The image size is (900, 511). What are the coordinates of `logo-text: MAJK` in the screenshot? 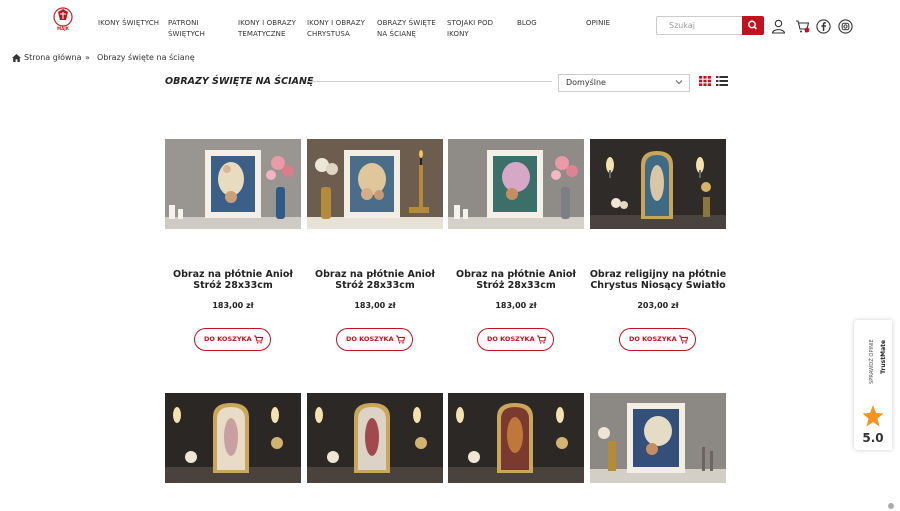 It's located at (63, 28).